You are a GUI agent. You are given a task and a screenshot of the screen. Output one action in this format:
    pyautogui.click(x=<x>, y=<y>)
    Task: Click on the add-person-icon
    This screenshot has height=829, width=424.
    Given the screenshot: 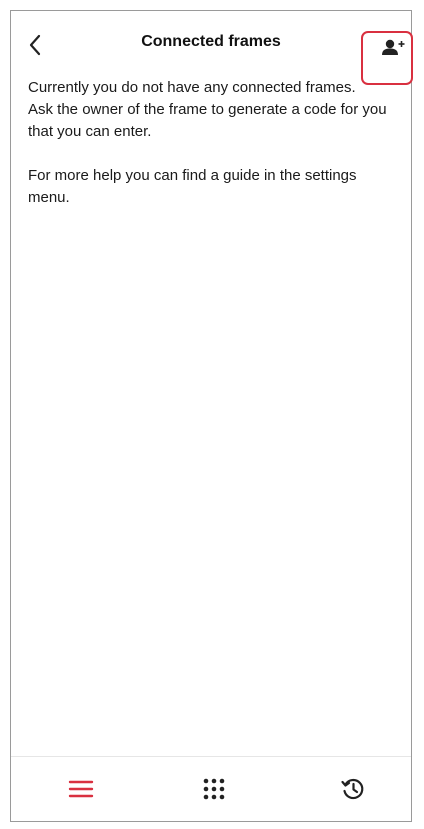 What is the action you would take?
    pyautogui.click(x=393, y=47)
    